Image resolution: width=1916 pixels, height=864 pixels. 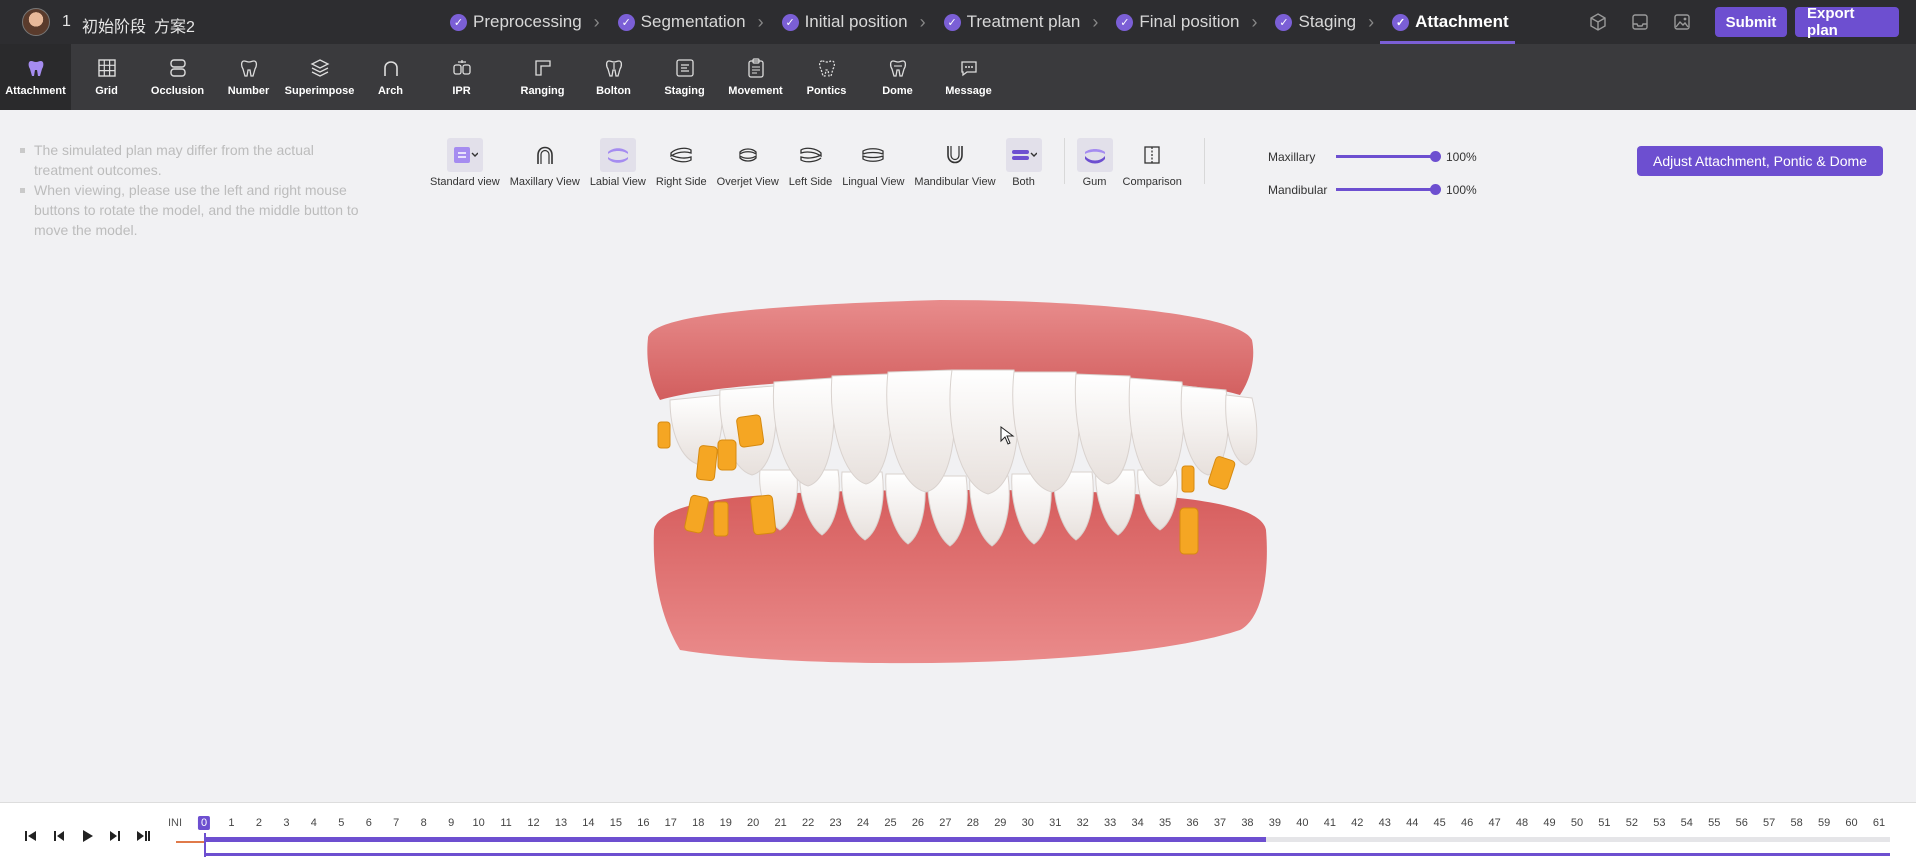 I want to click on step-tick: 10, so click(x=478, y=823).